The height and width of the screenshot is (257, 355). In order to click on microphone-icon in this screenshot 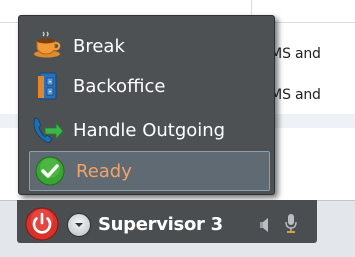, I will do `click(291, 223)`.